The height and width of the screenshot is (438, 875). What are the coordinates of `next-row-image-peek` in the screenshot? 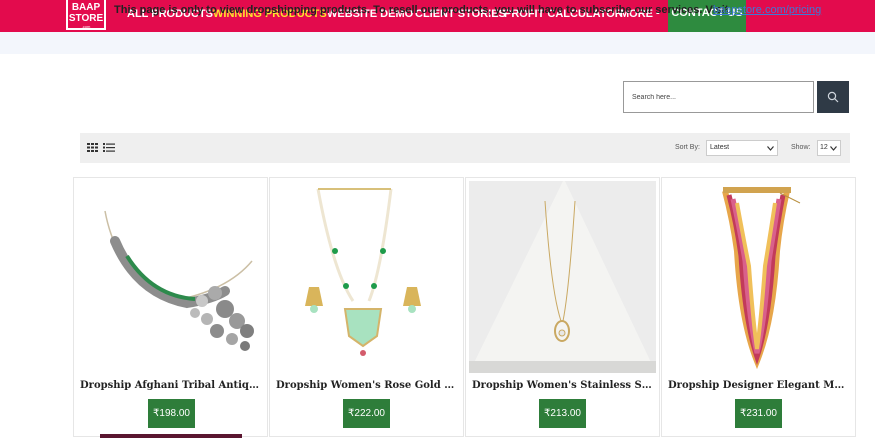 It's located at (171, 436).